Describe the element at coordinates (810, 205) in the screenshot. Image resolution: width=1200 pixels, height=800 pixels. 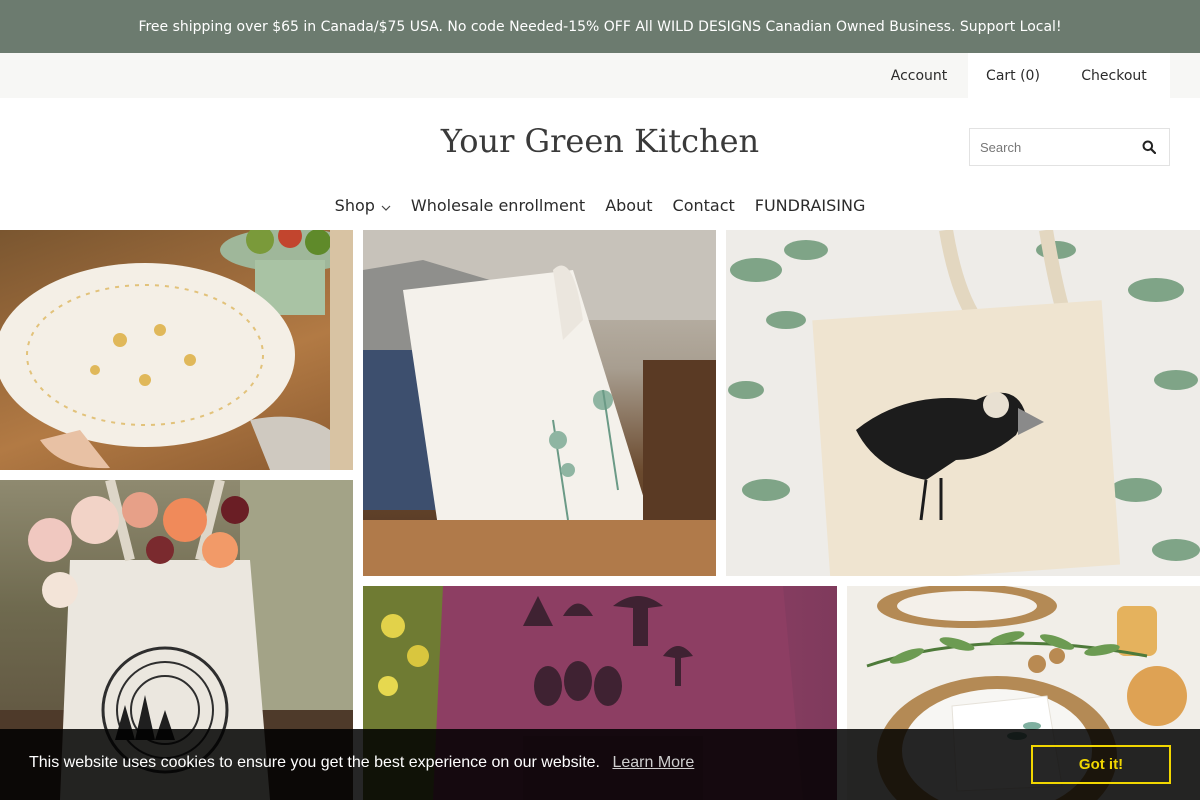
I see `nav-fundraising: FUNDRAISING` at that location.